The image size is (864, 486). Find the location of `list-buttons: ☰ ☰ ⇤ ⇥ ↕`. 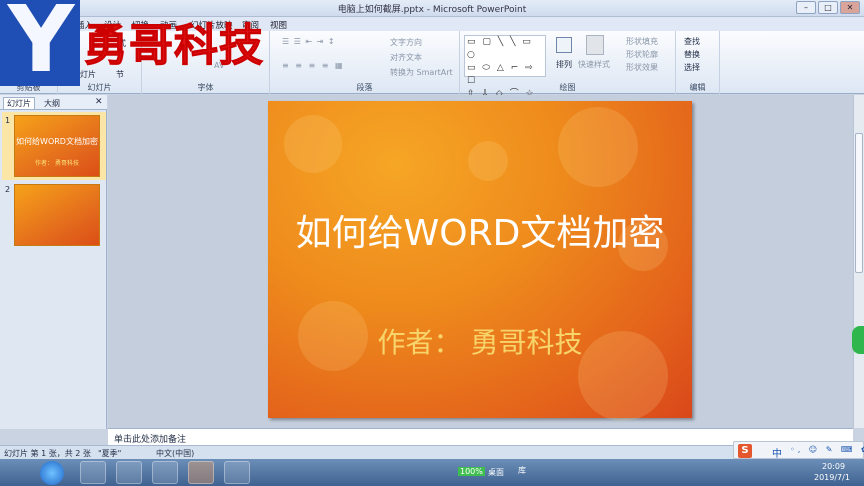

list-buttons: ☰ ☰ ⇤ ⇥ ↕ is located at coordinates (309, 41).